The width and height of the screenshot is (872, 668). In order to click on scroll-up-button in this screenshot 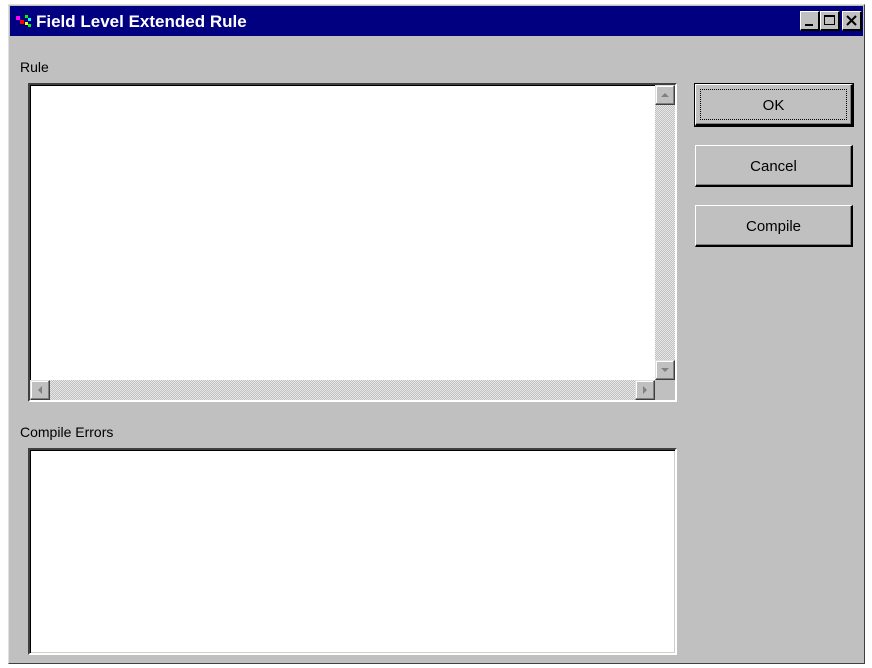, I will do `click(665, 95)`.